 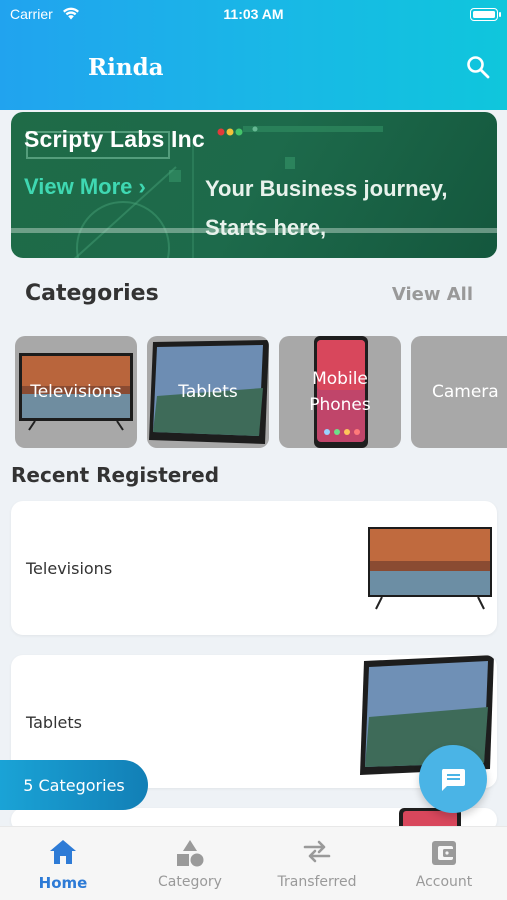 I want to click on view-more-label: View More, so click(x=78, y=186).